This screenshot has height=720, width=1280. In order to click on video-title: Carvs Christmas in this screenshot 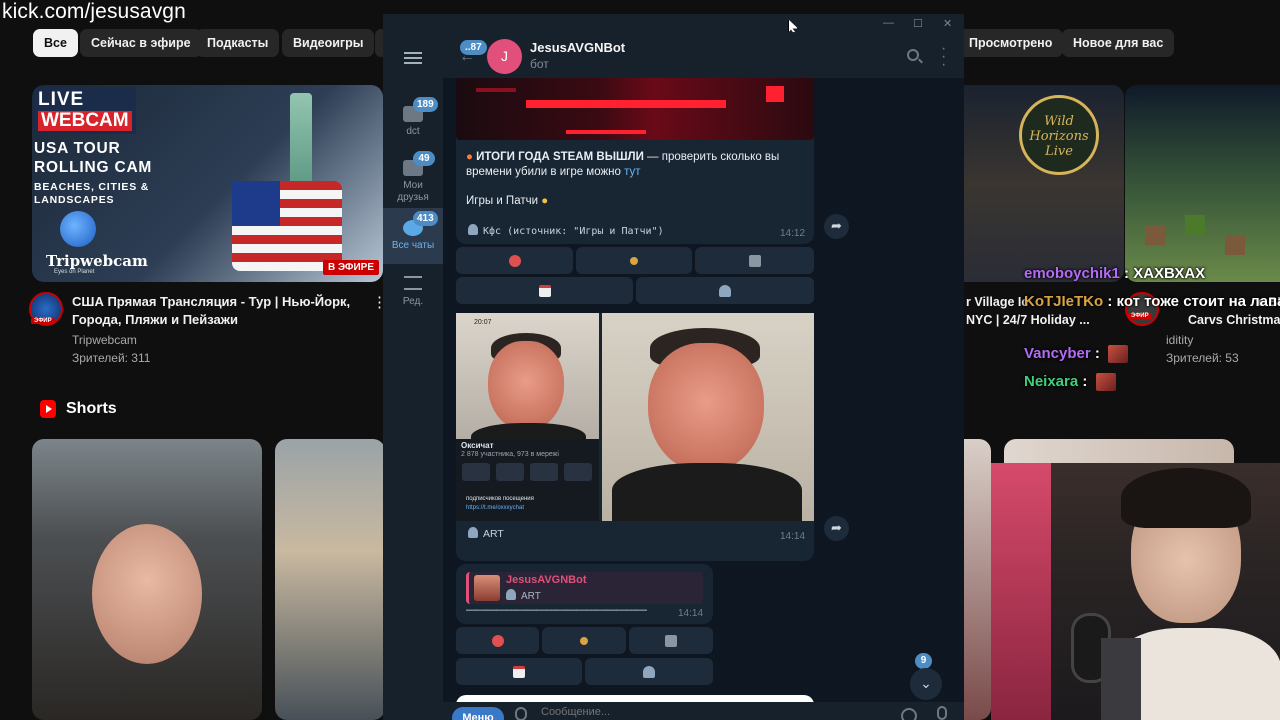, I will do `click(1234, 320)`.